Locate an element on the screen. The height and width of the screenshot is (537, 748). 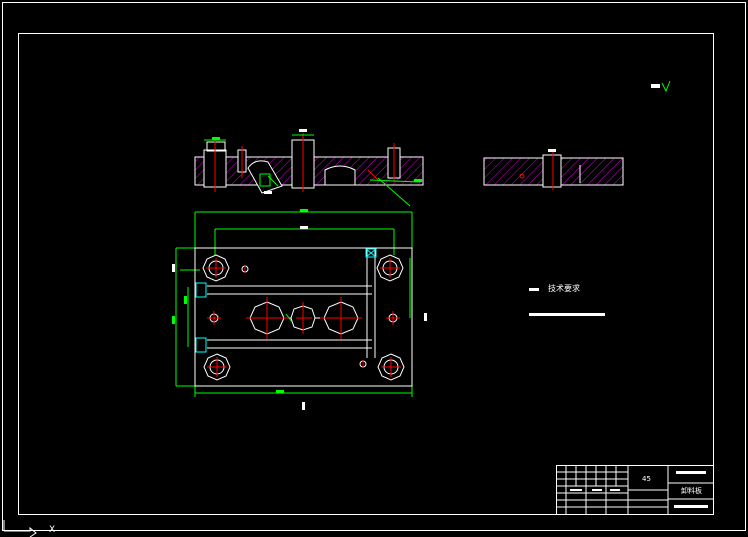
plan-view is located at coordinates (299, 309).